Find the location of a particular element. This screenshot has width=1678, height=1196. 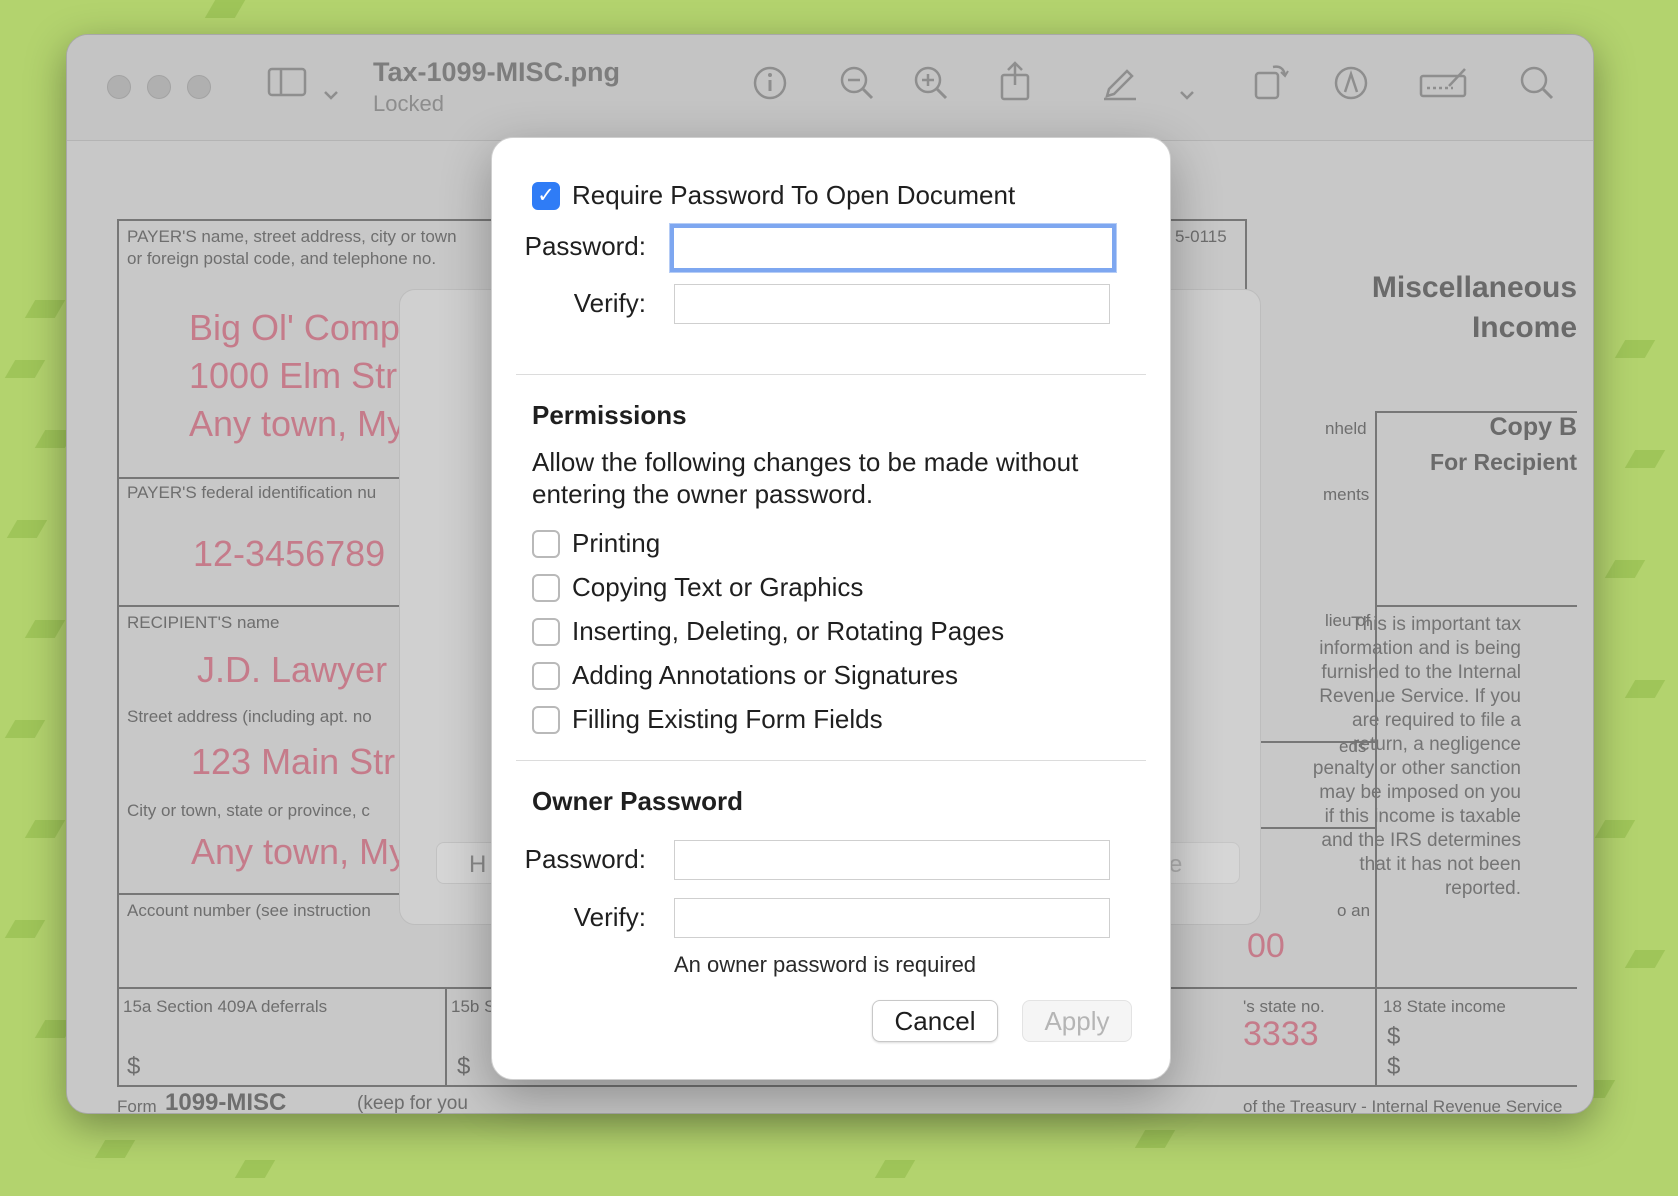

omb-number: 5-0115 is located at coordinates (1201, 236).